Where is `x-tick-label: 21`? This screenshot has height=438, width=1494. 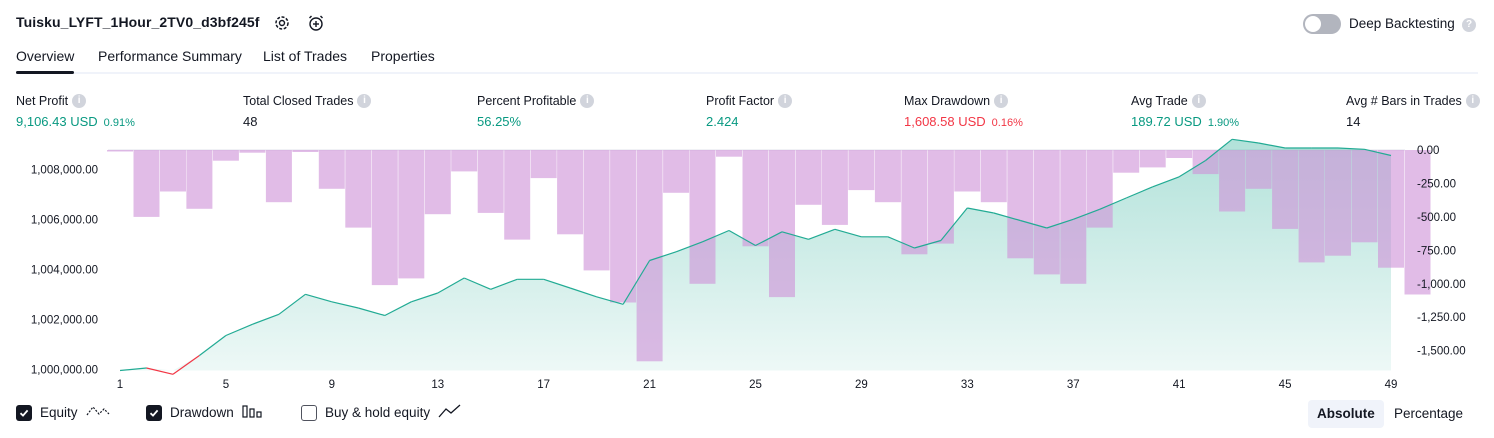
x-tick-label: 21 is located at coordinates (649, 385).